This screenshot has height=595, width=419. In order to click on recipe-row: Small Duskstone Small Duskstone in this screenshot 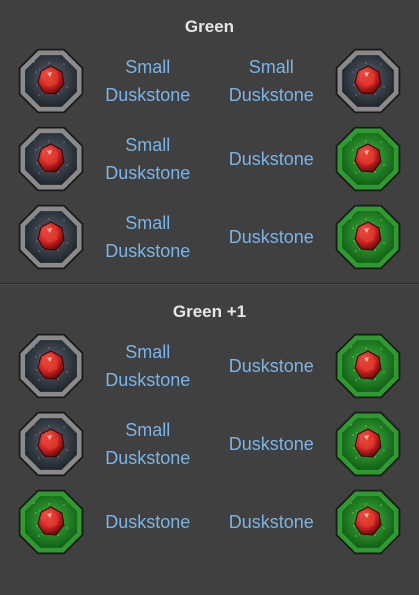, I will do `click(209, 81)`.